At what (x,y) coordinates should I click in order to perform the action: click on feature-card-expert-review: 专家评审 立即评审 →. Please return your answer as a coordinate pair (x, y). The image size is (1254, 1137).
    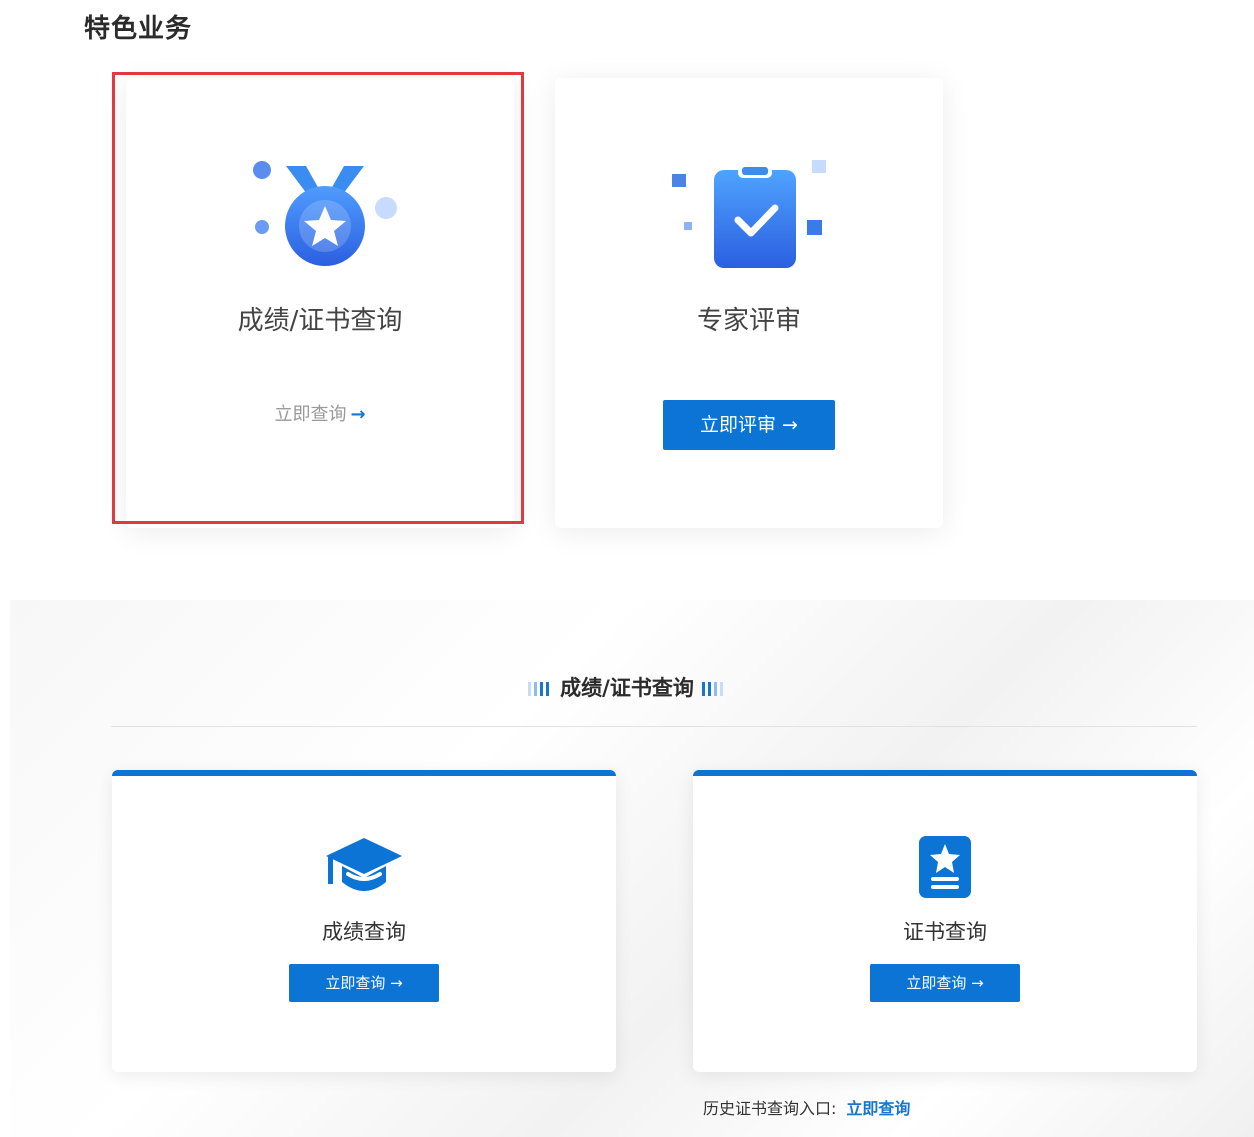
    Looking at the image, I should click on (749, 303).